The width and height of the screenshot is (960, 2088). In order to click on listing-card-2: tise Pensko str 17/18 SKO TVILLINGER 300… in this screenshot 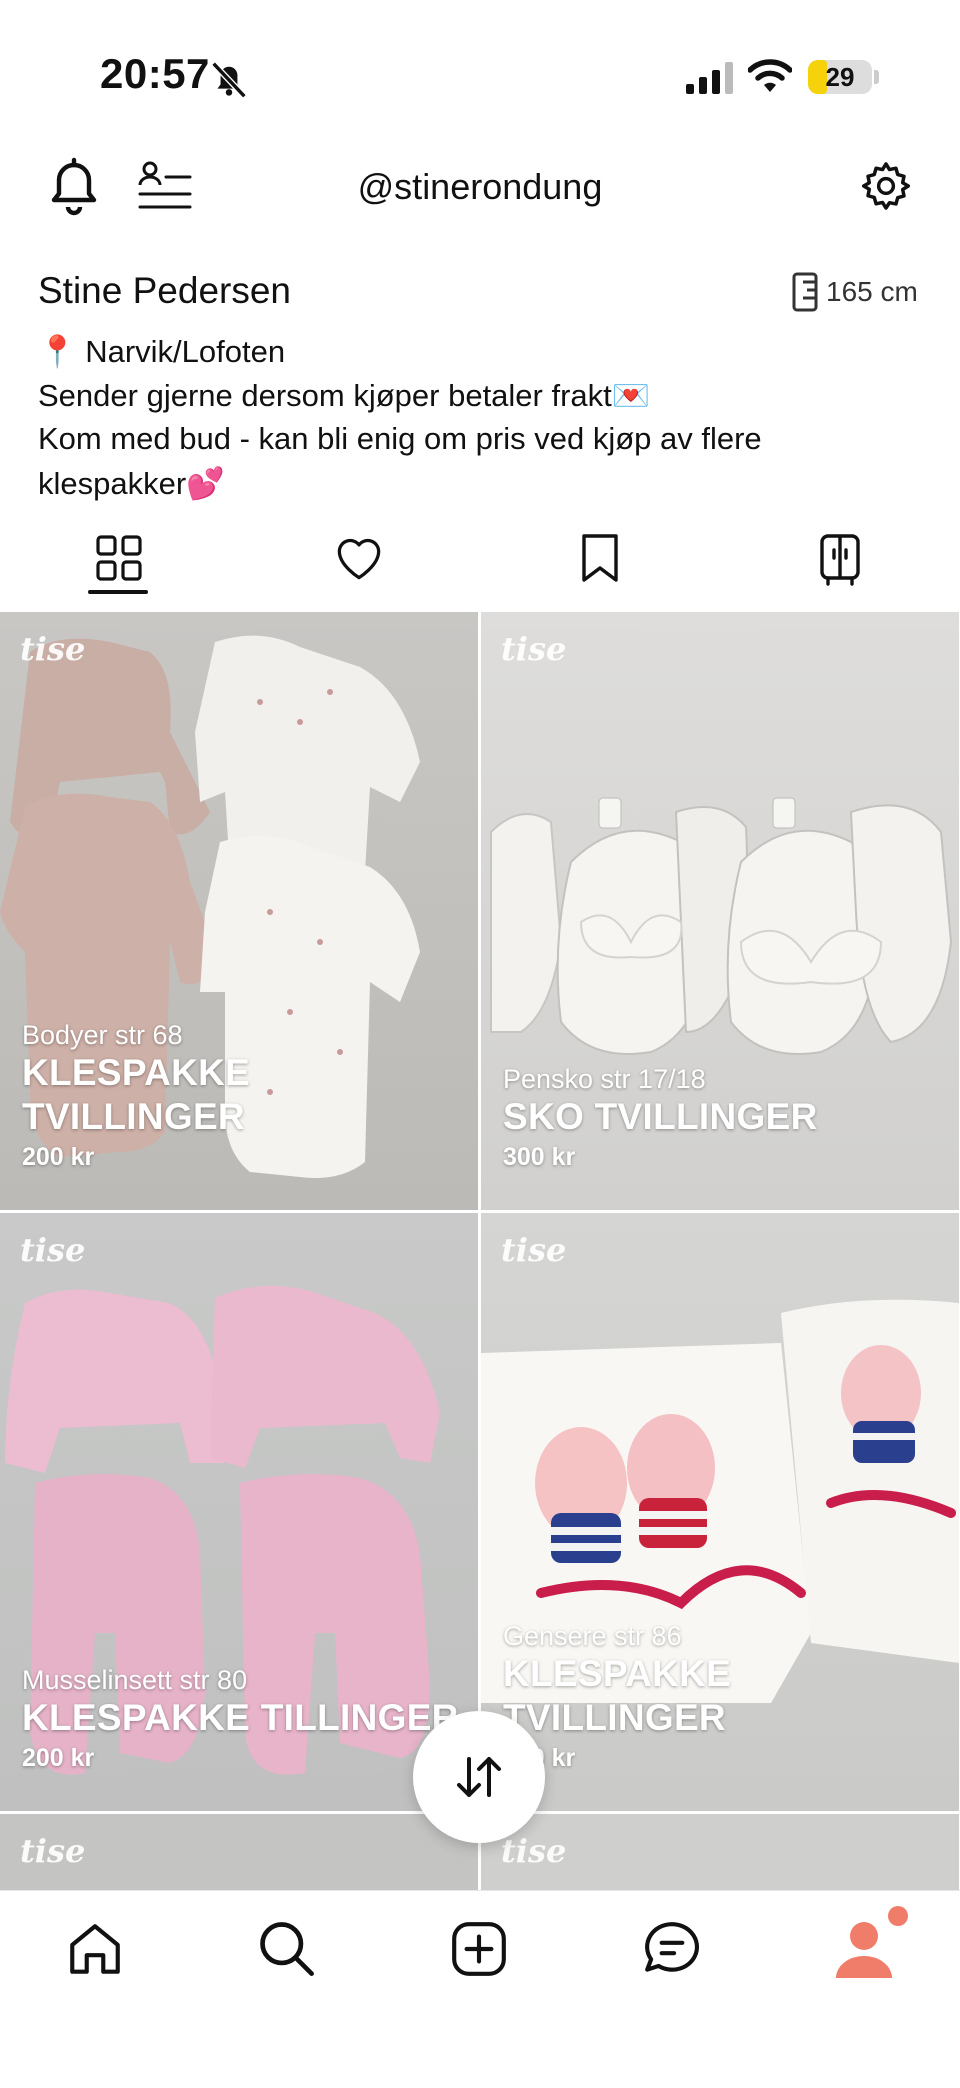, I will do `click(720, 911)`.